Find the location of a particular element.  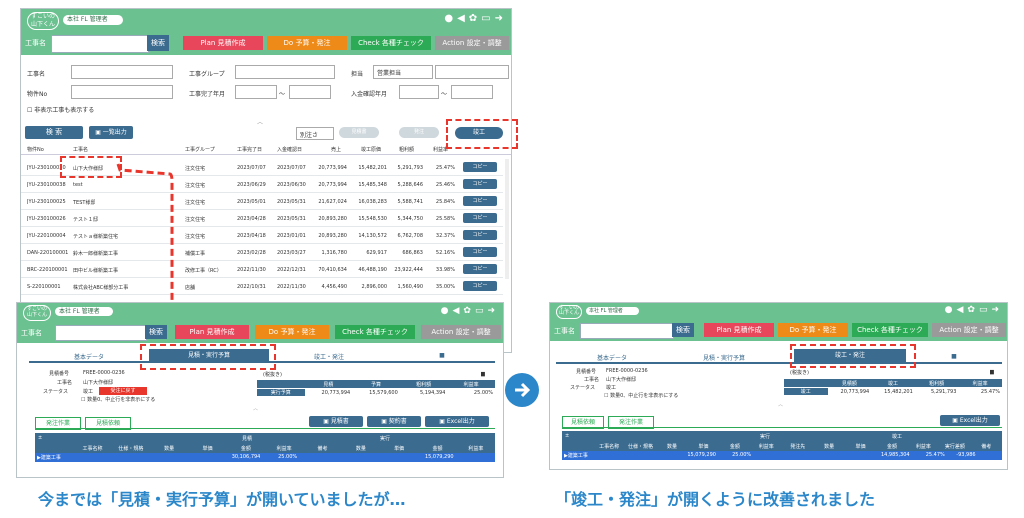

detail-after-search-button: 検索 is located at coordinates (683, 330).